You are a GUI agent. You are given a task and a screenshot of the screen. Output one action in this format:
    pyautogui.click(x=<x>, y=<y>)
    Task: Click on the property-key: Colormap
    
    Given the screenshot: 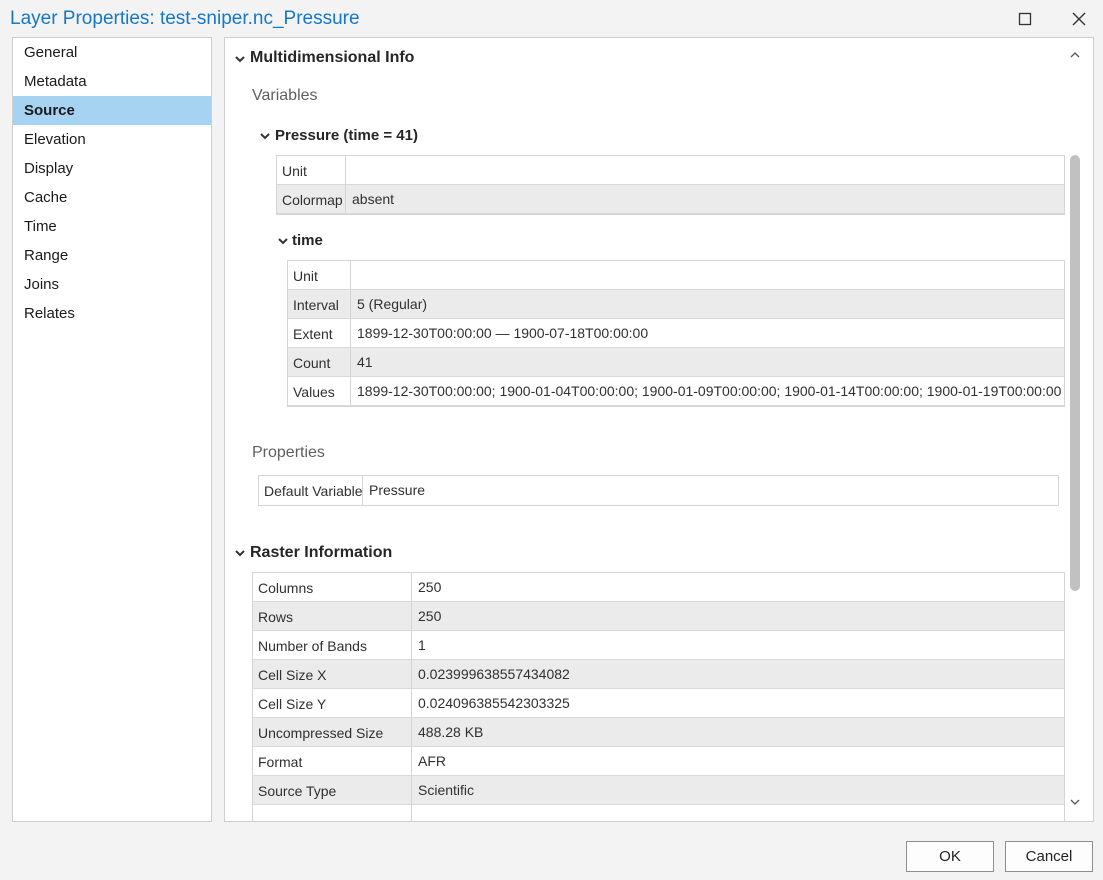 What is the action you would take?
    pyautogui.click(x=311, y=199)
    